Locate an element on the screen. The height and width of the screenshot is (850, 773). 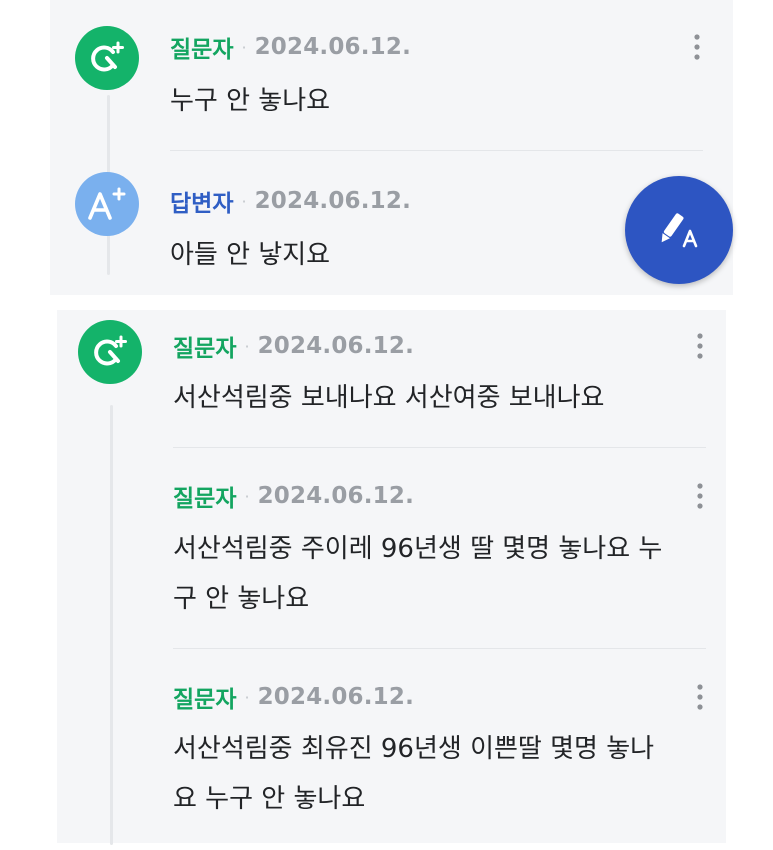
comment-text-line: 서산석림중 주이레 96년생 딸 몇명 놓나요 누 is located at coordinates (418, 549).